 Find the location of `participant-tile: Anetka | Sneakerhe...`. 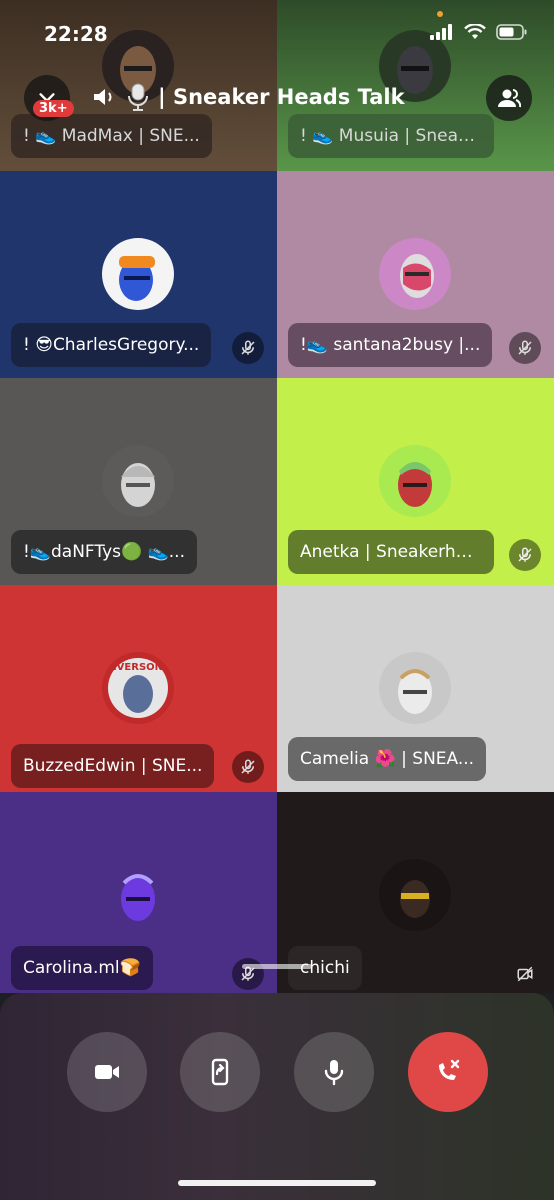

participant-tile: Anetka | Sneakerhe... is located at coordinates (415, 481).